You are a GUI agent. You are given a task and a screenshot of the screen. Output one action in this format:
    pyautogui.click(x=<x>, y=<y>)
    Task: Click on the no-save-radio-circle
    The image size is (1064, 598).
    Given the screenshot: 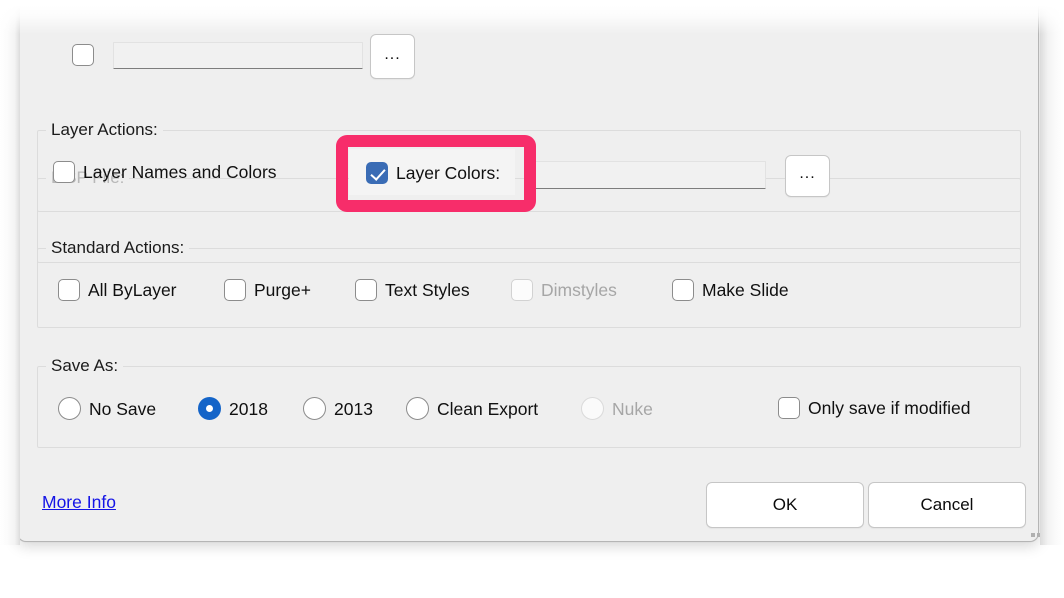 What is the action you would take?
    pyautogui.click(x=69, y=408)
    